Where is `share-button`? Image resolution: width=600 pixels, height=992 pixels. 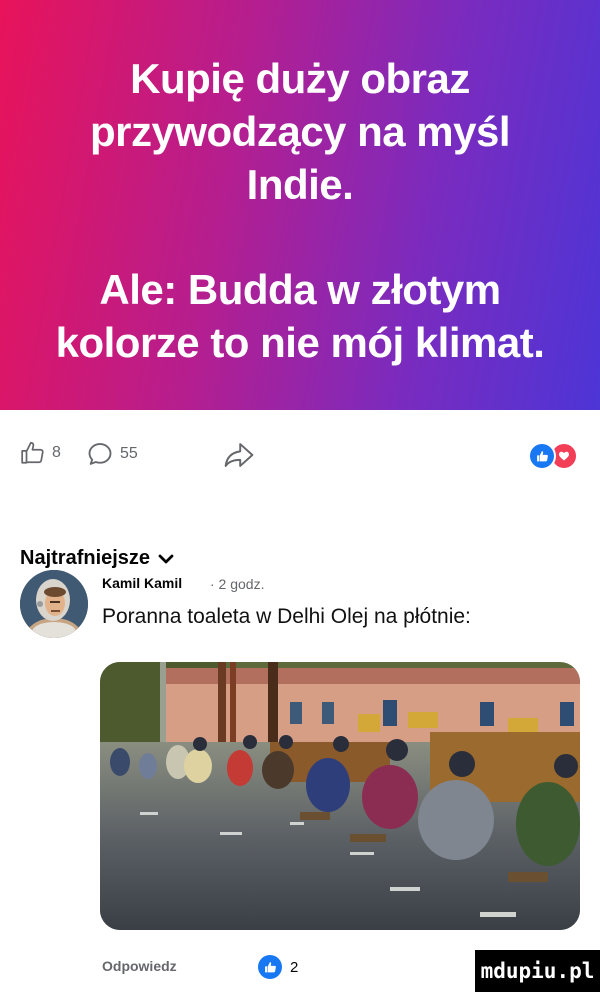 share-button is located at coordinates (239, 455).